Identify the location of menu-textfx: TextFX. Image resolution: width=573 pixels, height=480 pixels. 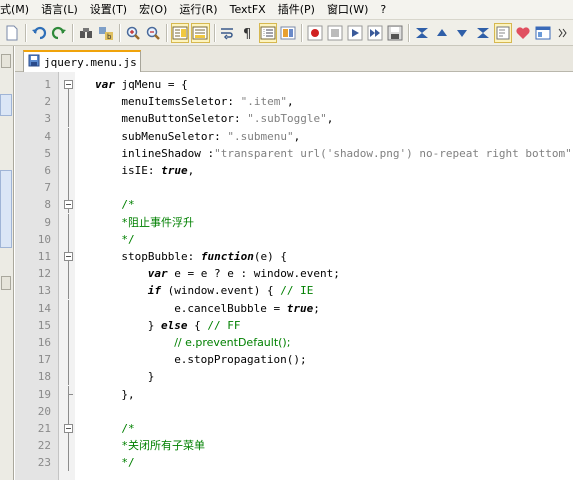
(248, 10).